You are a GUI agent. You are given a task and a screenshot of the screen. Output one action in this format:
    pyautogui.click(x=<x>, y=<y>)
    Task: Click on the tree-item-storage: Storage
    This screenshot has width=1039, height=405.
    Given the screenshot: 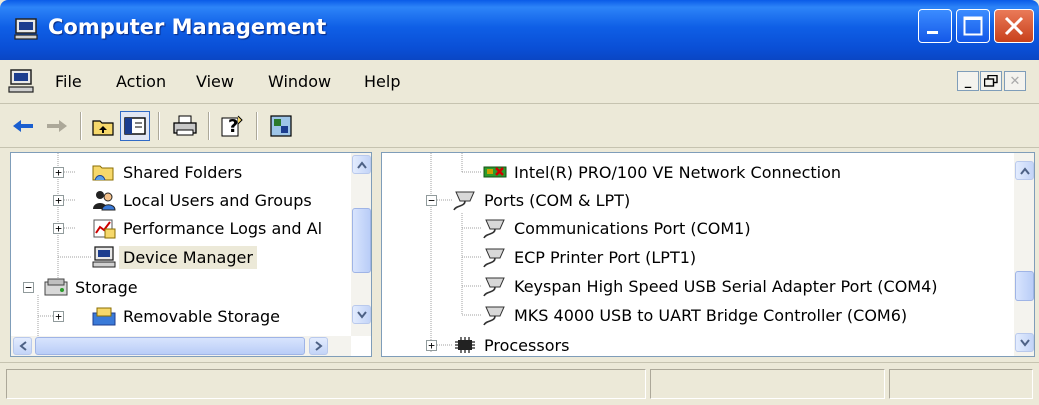 What is the action you would take?
    pyautogui.click(x=90, y=287)
    